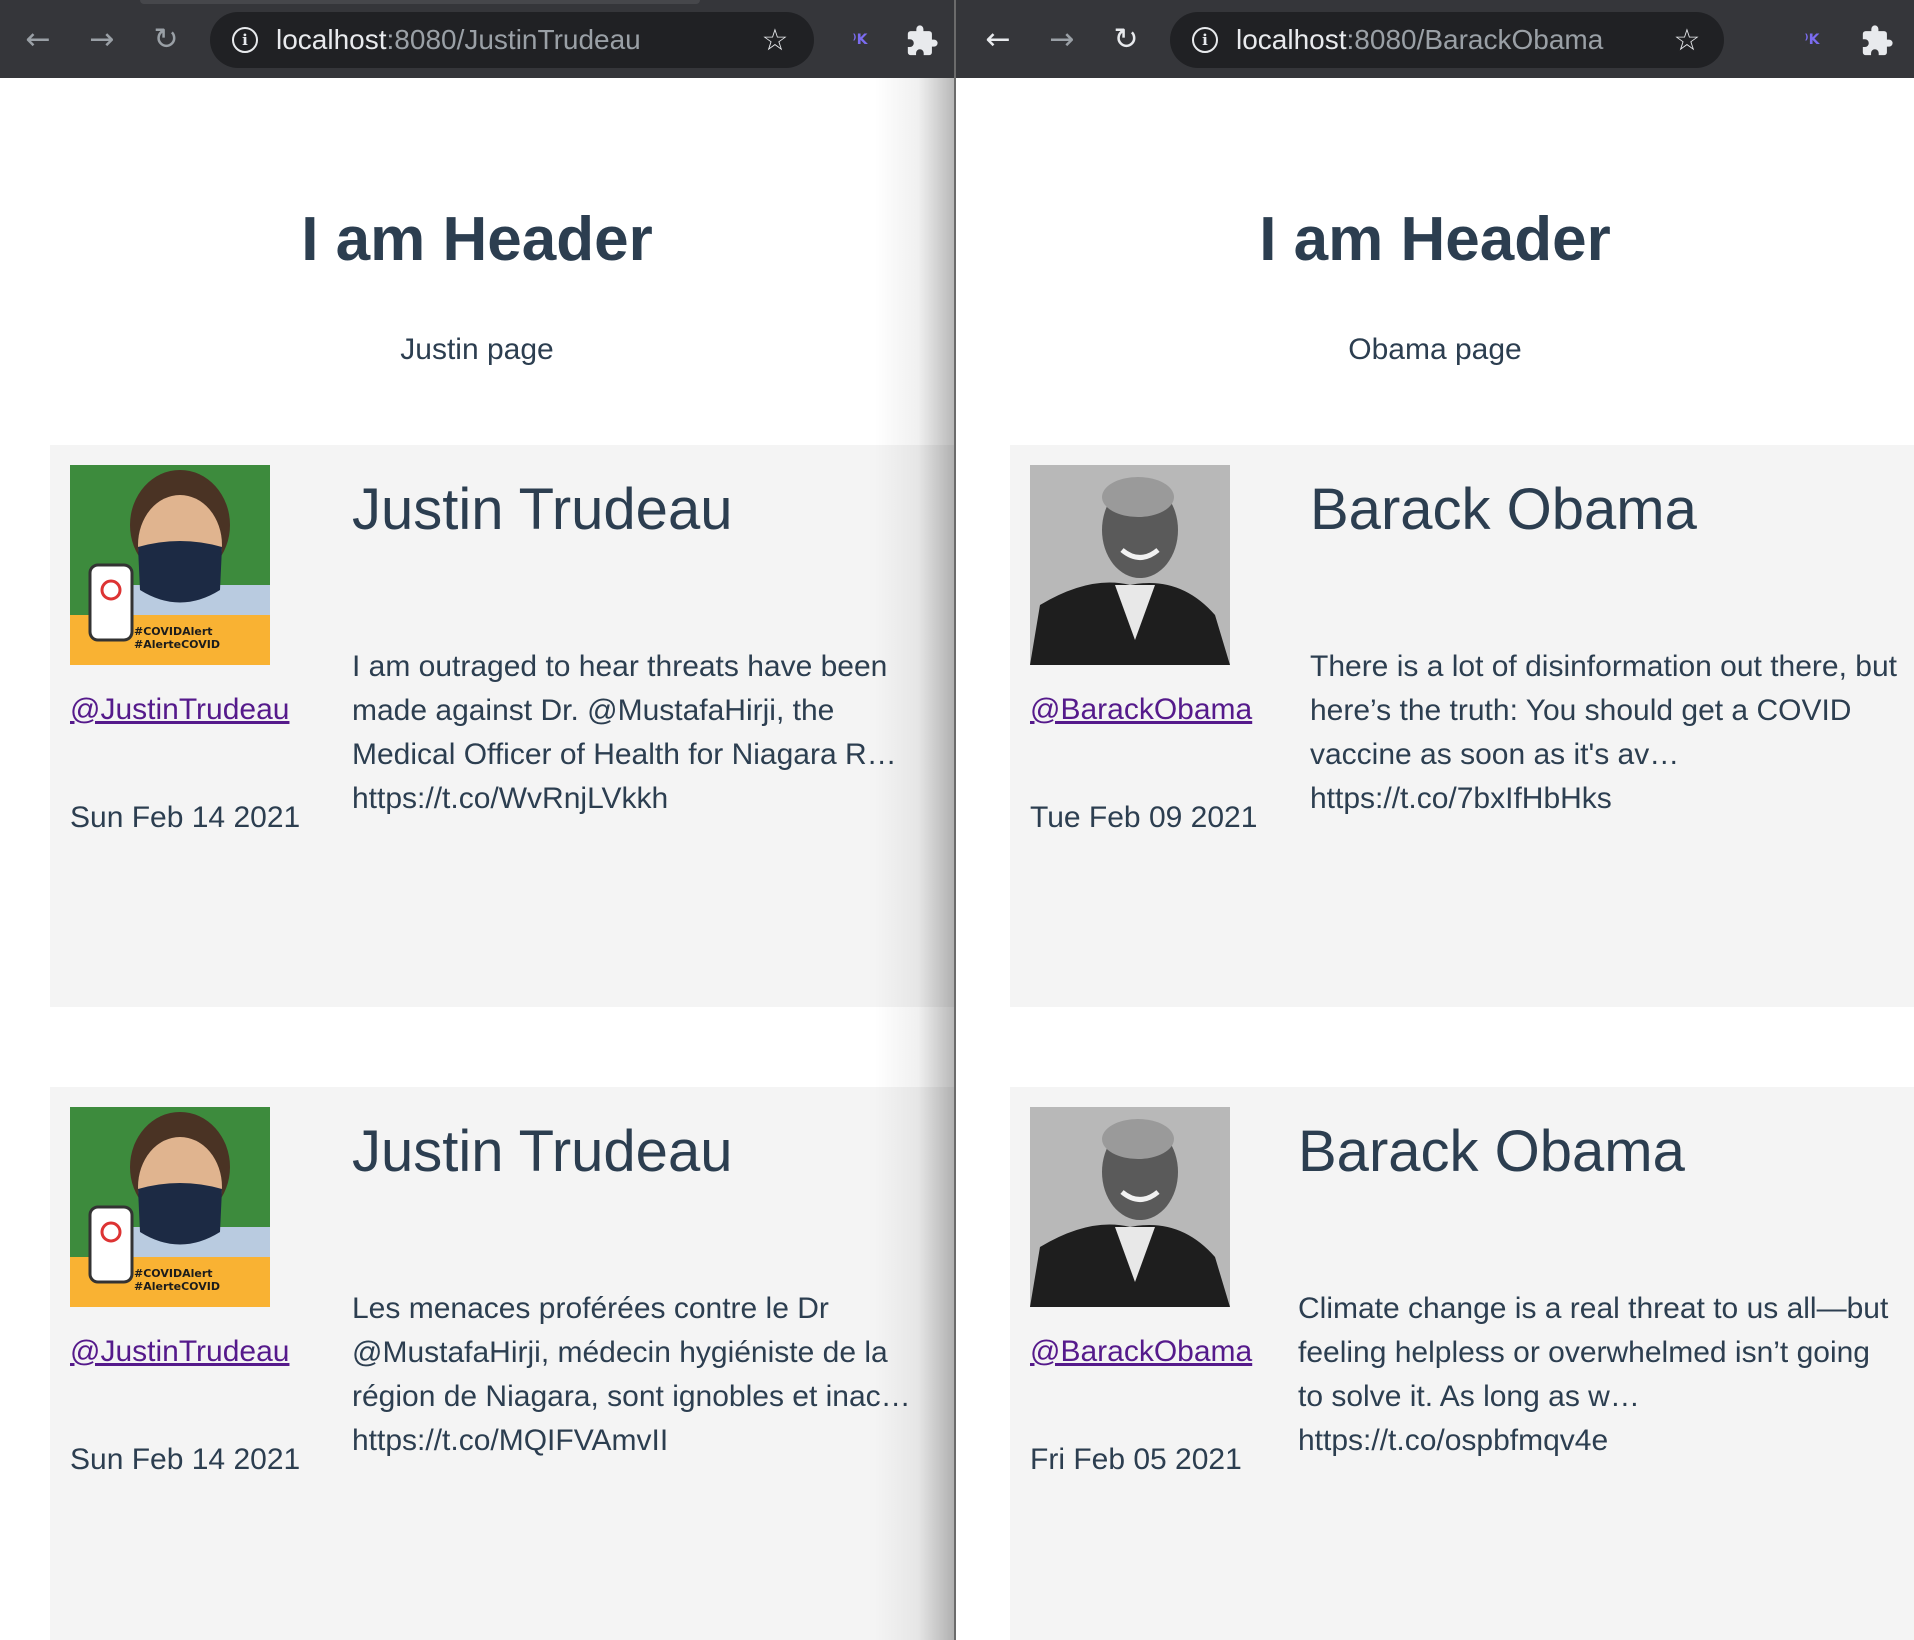 The width and height of the screenshot is (1914, 1640). What do you see at coordinates (955, 820) in the screenshot?
I see `window-divider` at bounding box center [955, 820].